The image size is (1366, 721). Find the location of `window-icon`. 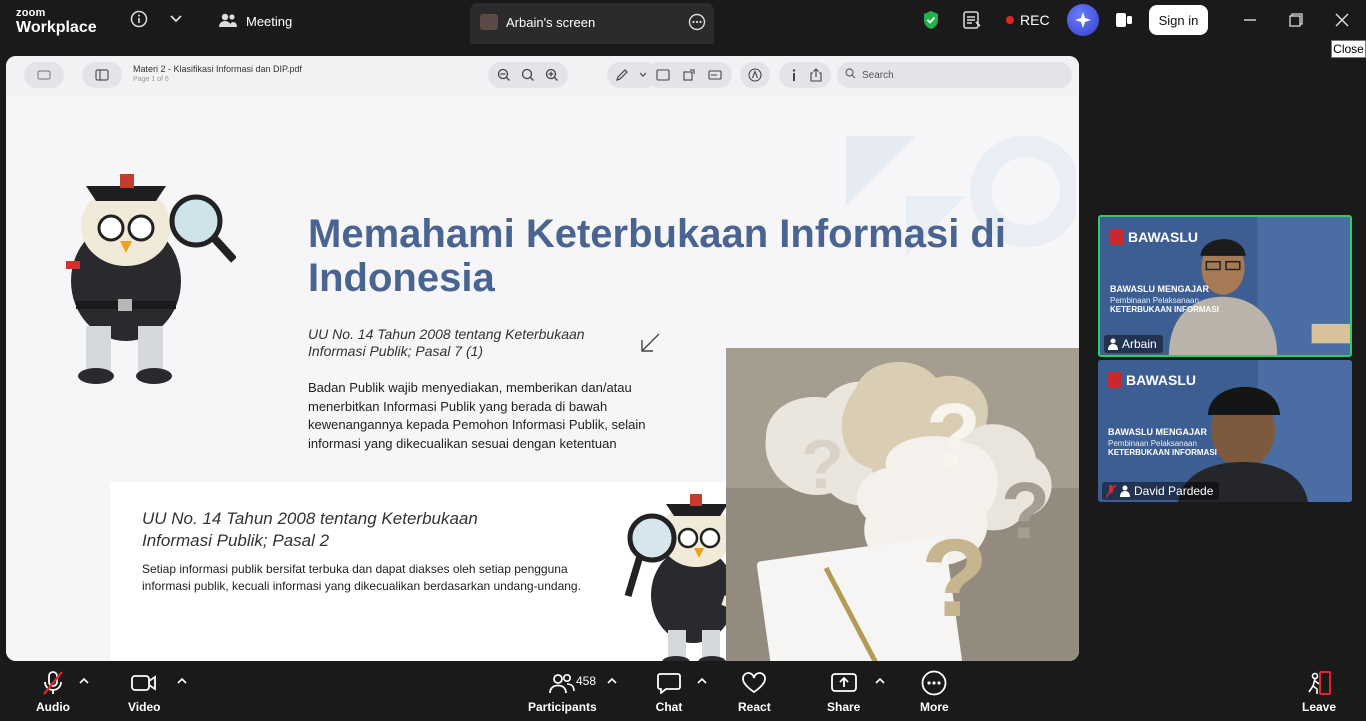

window-icon is located at coordinates (44, 75).